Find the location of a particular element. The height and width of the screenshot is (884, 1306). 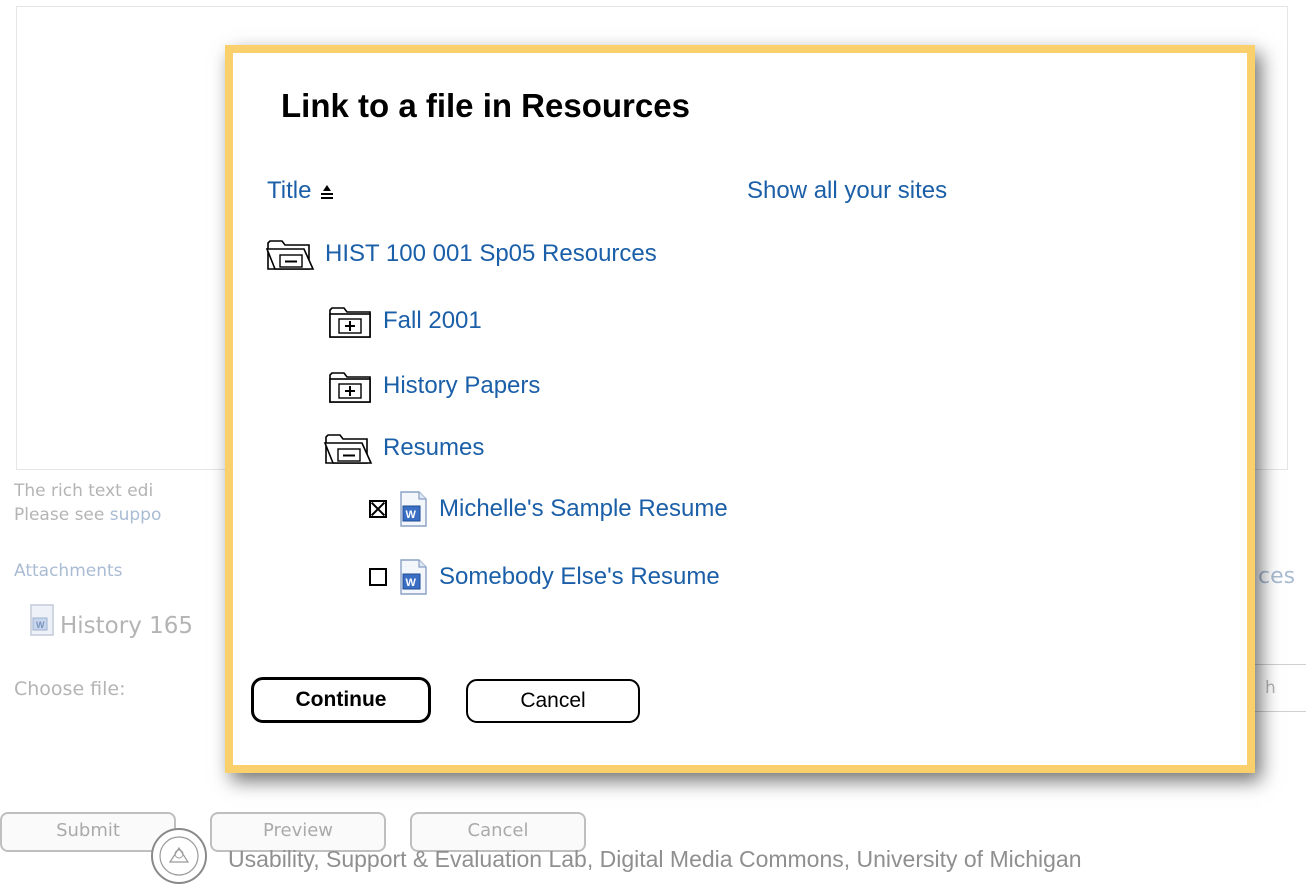

tree-folder-fall-2001: Fall 2001 is located at coordinates (404, 321).